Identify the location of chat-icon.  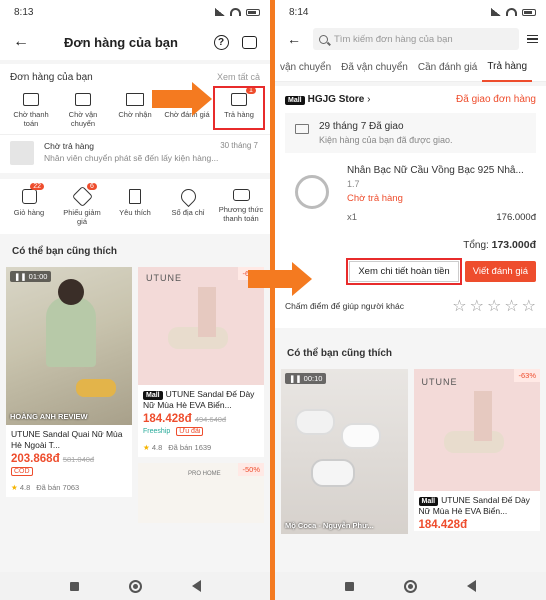
(249, 42).